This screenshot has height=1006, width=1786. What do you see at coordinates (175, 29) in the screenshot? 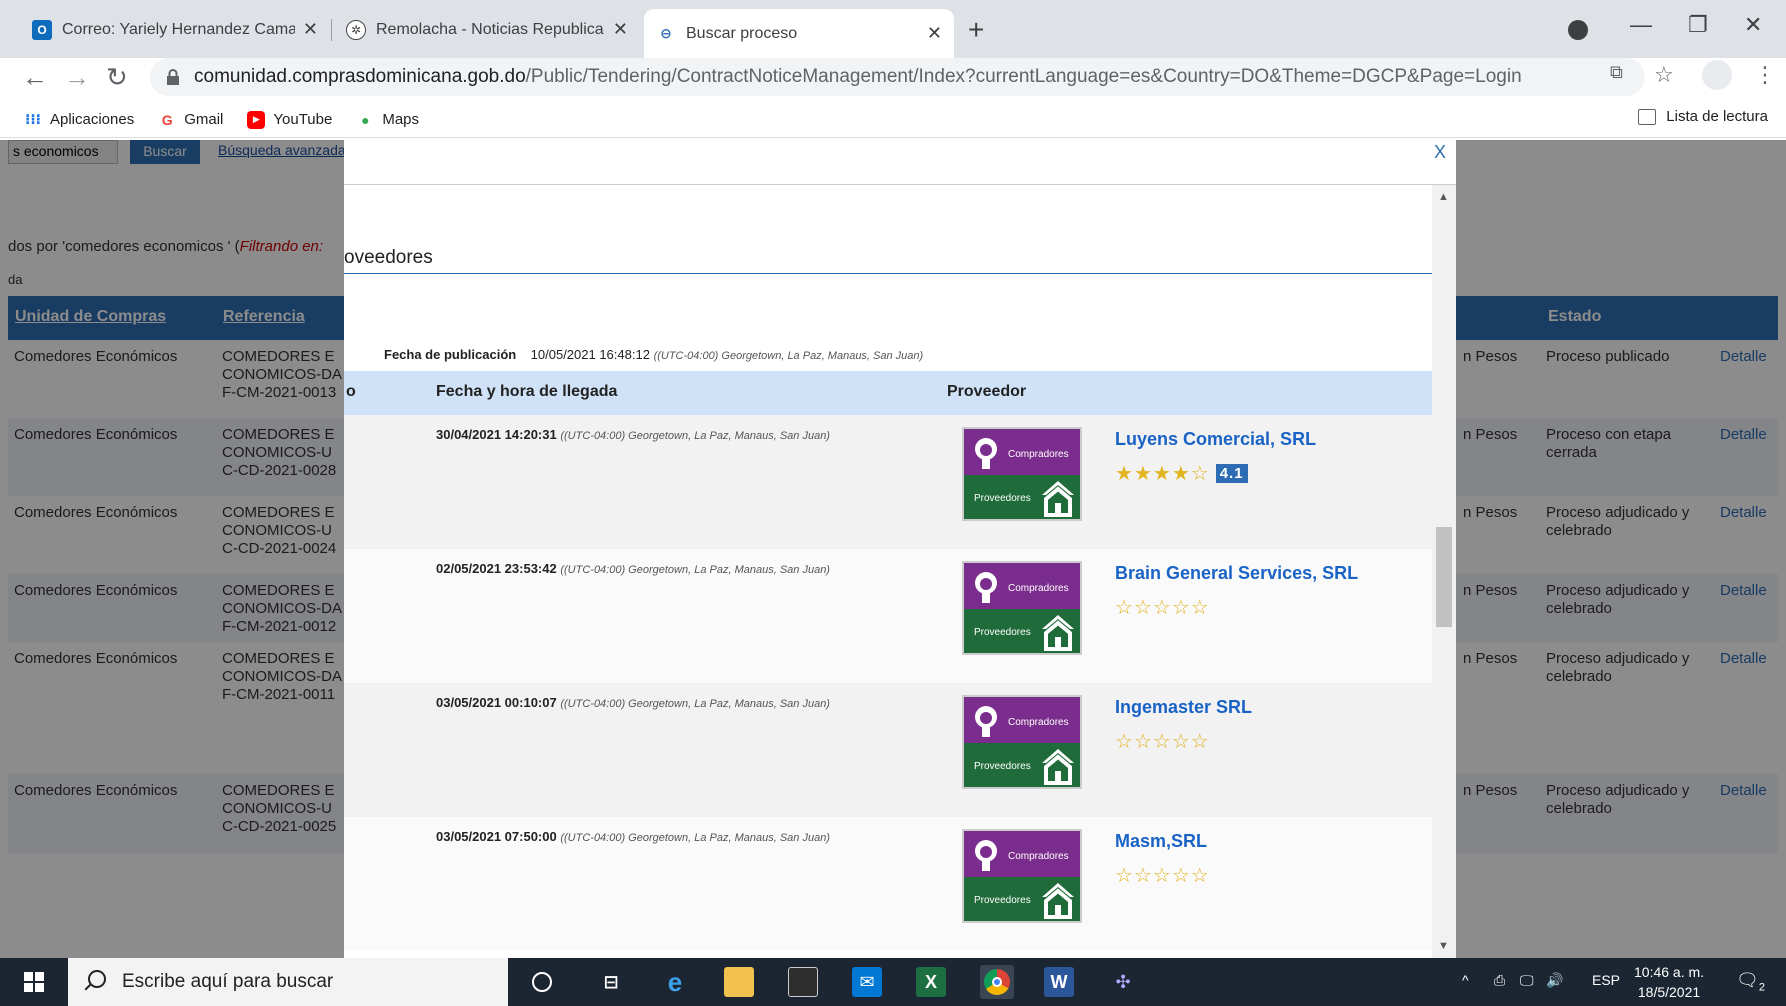
I see `tab-correo: O Correo: Yariely Hernandez Camac ✕` at bounding box center [175, 29].